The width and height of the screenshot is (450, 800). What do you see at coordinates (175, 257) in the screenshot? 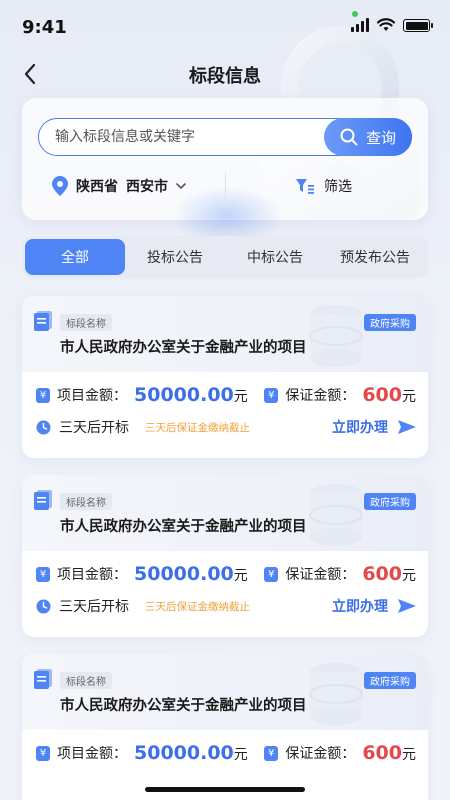
I see `tab-bid-announcement: 投标公告` at bounding box center [175, 257].